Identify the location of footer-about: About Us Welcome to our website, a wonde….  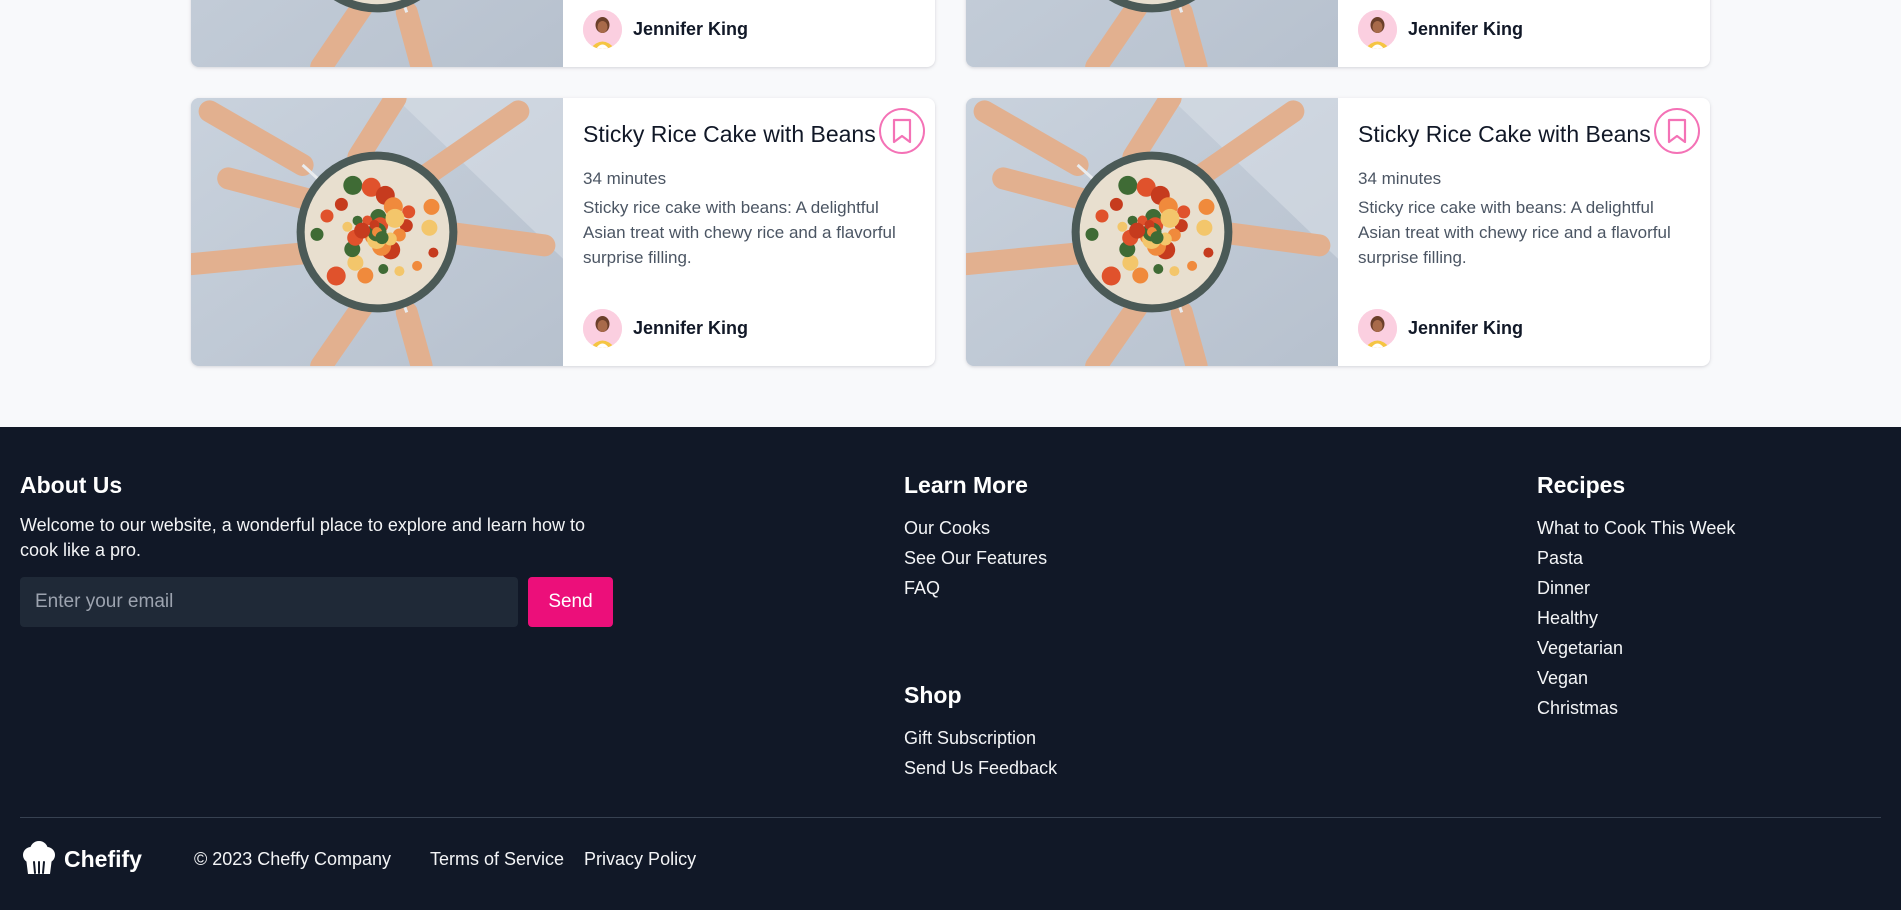
(320, 517).